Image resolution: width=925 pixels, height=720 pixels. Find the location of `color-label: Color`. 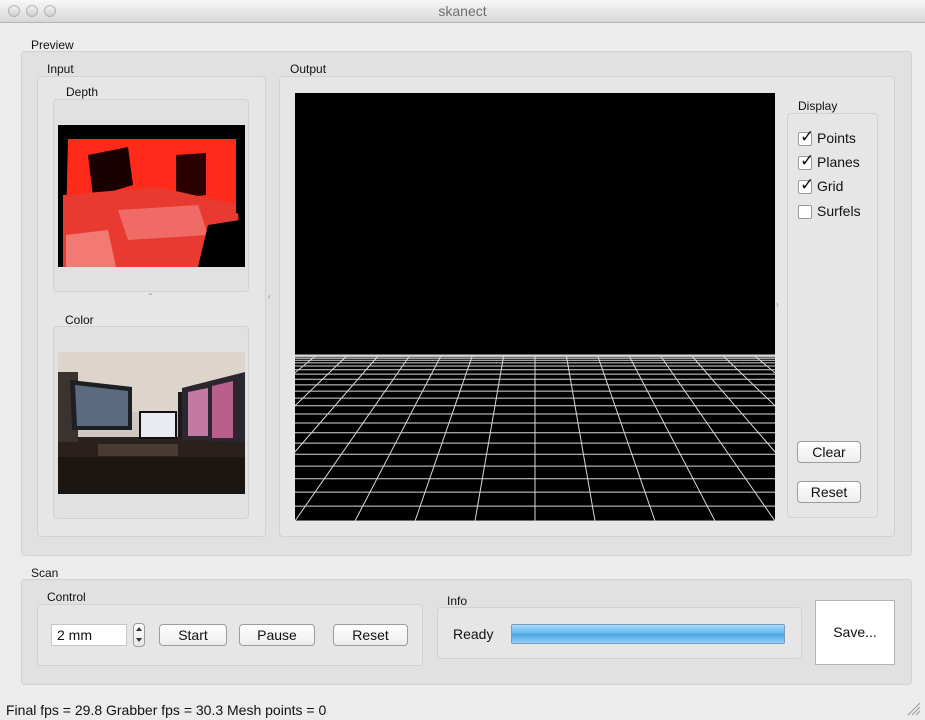

color-label: Color is located at coordinates (79, 320).